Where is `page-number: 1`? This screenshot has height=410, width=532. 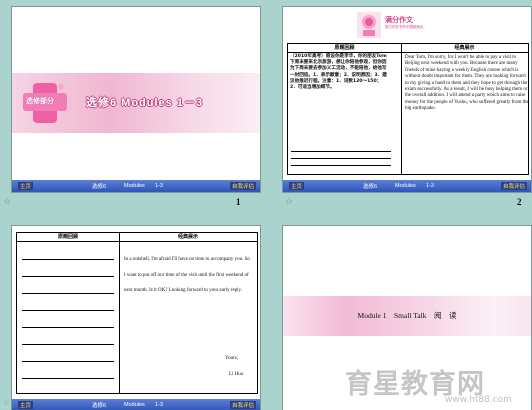 page-number: 1 is located at coordinates (238, 202).